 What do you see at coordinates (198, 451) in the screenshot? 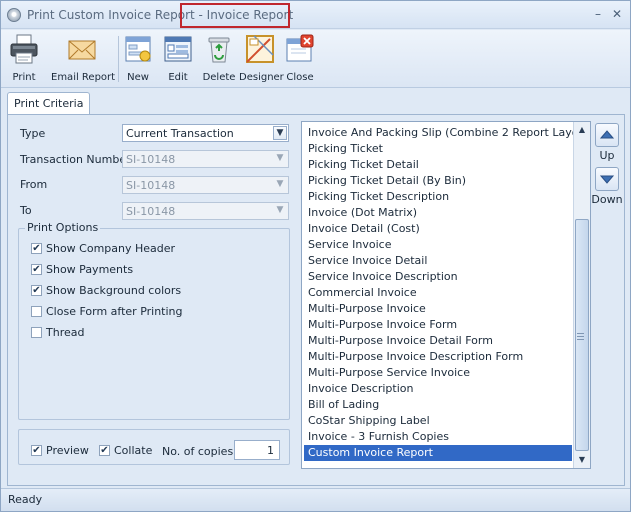
I see `copies-label: No. of copies` at bounding box center [198, 451].